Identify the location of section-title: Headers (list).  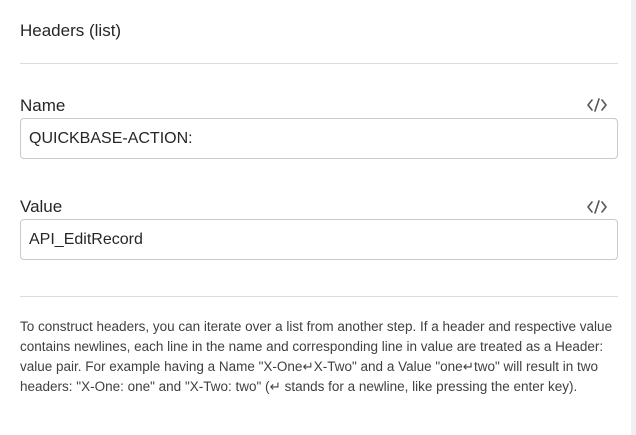
(71, 30).